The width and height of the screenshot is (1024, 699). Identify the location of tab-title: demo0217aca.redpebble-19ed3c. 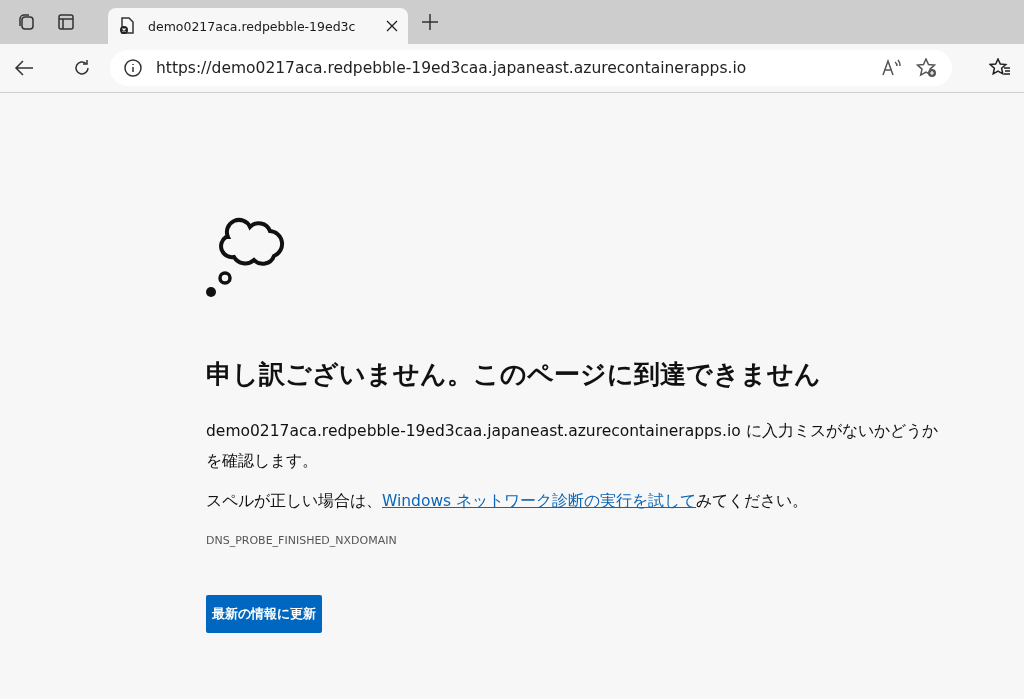
(252, 26).